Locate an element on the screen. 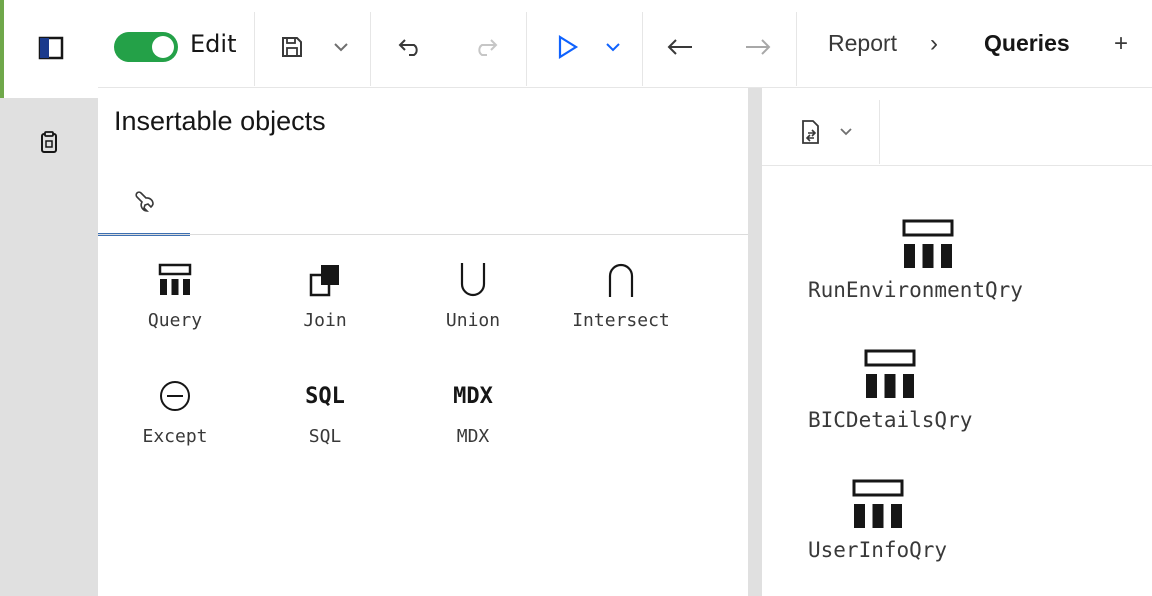 This screenshot has height=596, width=1152. object-label: Join is located at coordinates (325, 320).